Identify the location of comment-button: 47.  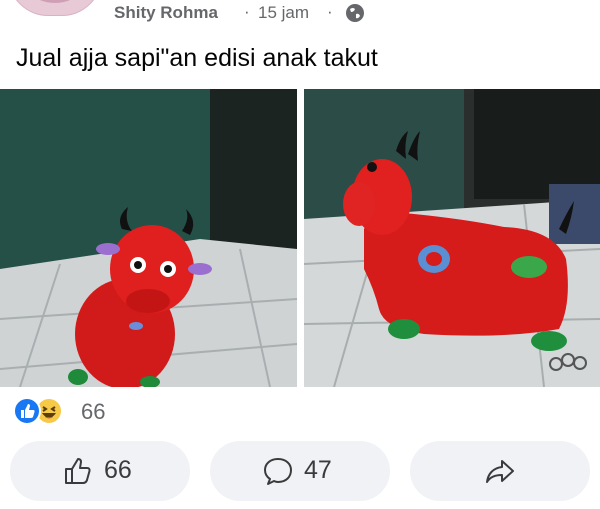
(300, 471).